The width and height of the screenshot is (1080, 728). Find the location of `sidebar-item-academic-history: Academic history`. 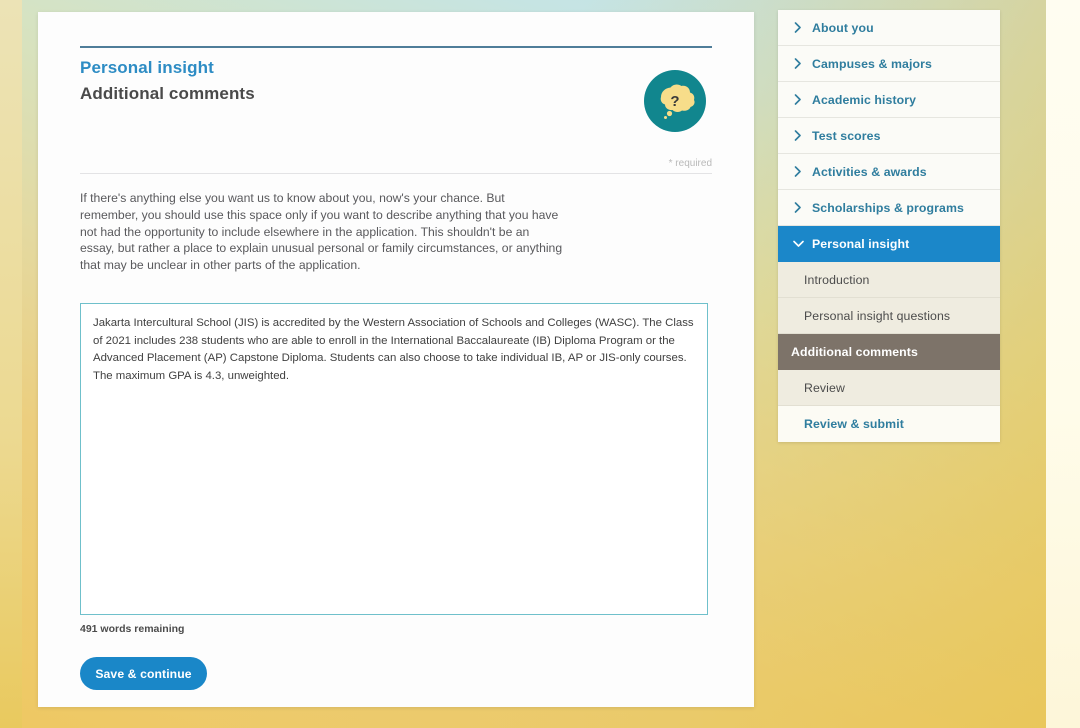

sidebar-item-academic-history: Academic history is located at coordinates (889, 100).